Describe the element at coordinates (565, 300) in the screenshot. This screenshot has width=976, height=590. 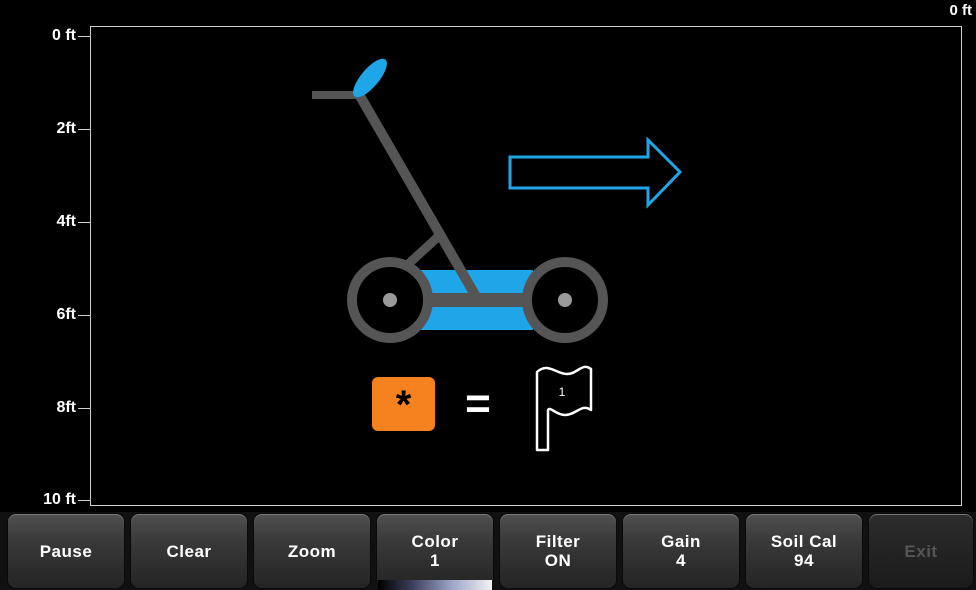
I see `cart-wheel-right-hub` at that location.